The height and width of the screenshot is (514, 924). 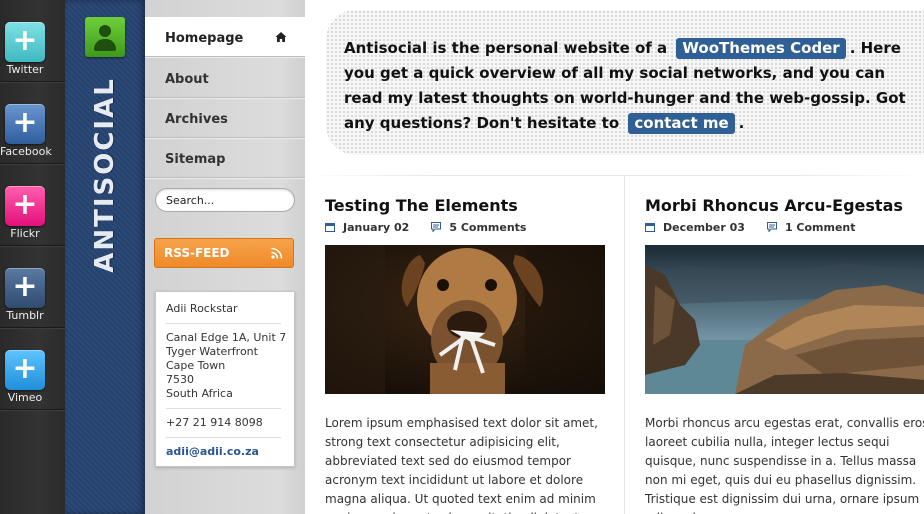 What do you see at coordinates (196, 119) in the screenshot?
I see `nav-item-label: Archives` at bounding box center [196, 119].